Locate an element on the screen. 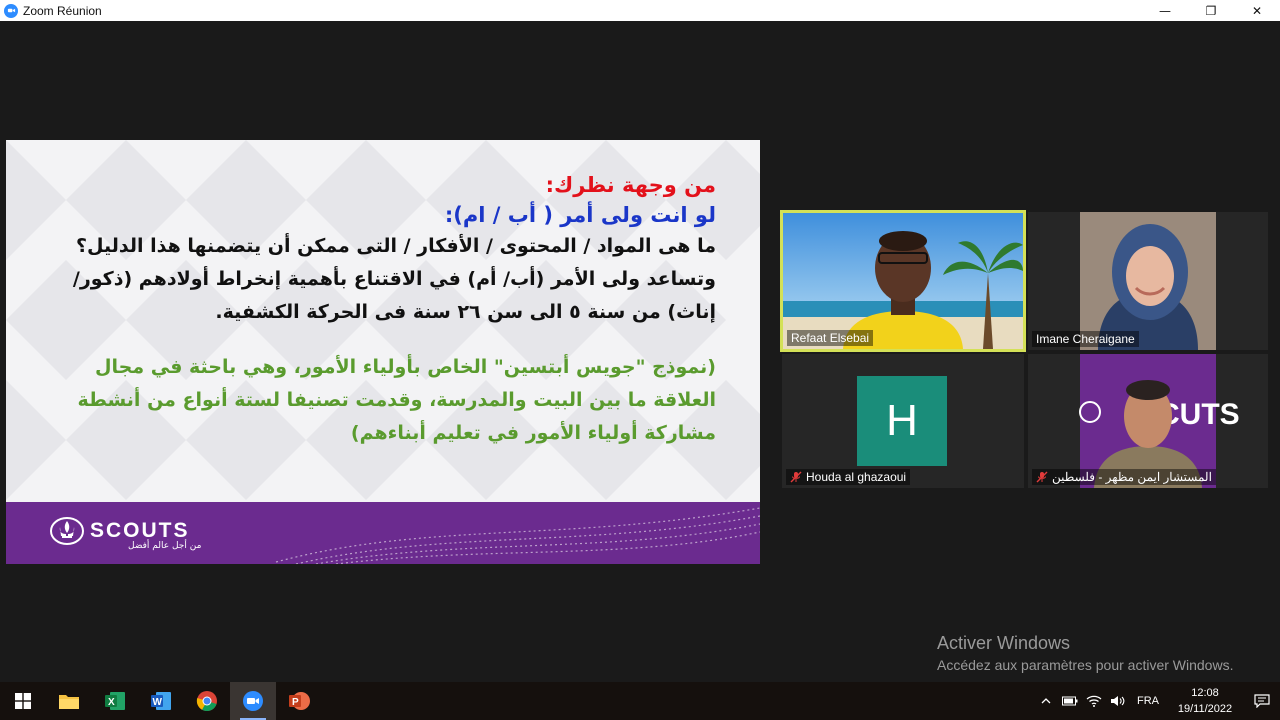  svg-text: W is located at coordinates (158, 702).